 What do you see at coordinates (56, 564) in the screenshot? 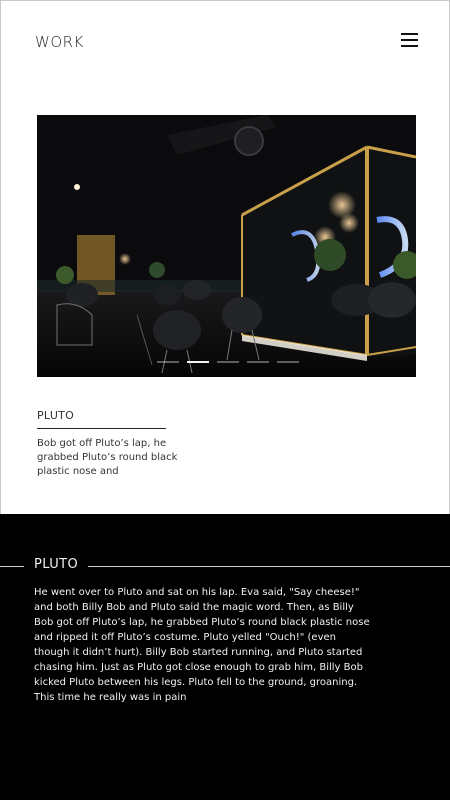
I see `detail-title: PLUTO` at bounding box center [56, 564].